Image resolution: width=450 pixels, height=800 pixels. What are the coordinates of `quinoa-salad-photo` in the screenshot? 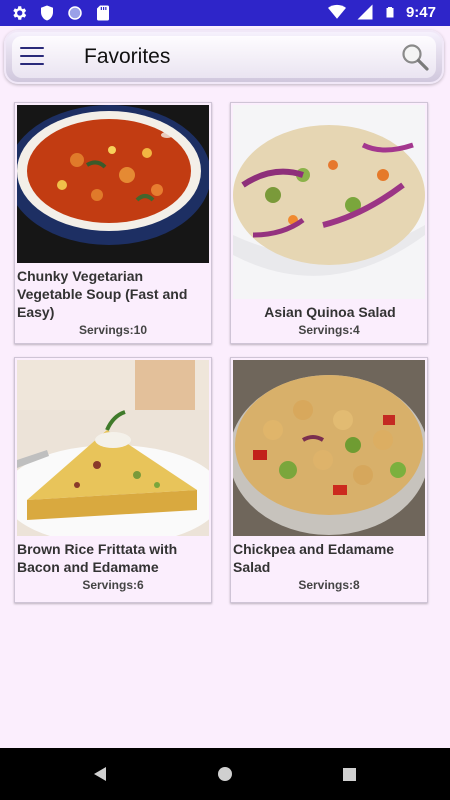 It's located at (329, 202).